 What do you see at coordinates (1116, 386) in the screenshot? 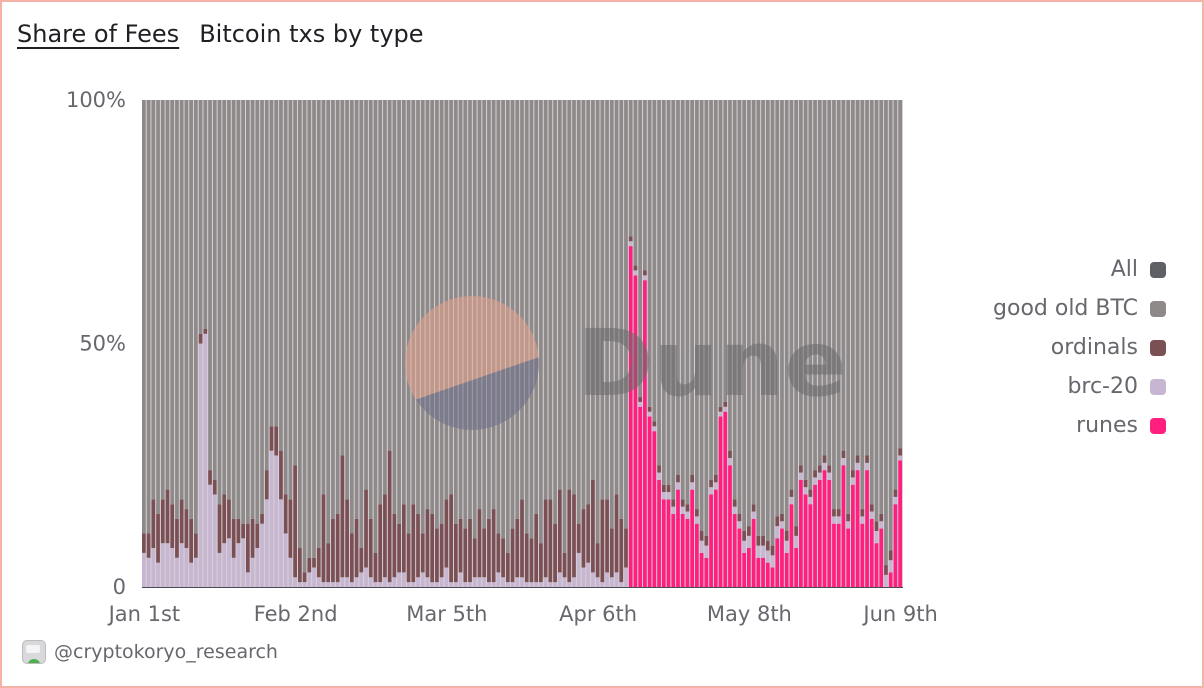
I see `legend-item-brc-20: brc-20` at bounding box center [1116, 386].